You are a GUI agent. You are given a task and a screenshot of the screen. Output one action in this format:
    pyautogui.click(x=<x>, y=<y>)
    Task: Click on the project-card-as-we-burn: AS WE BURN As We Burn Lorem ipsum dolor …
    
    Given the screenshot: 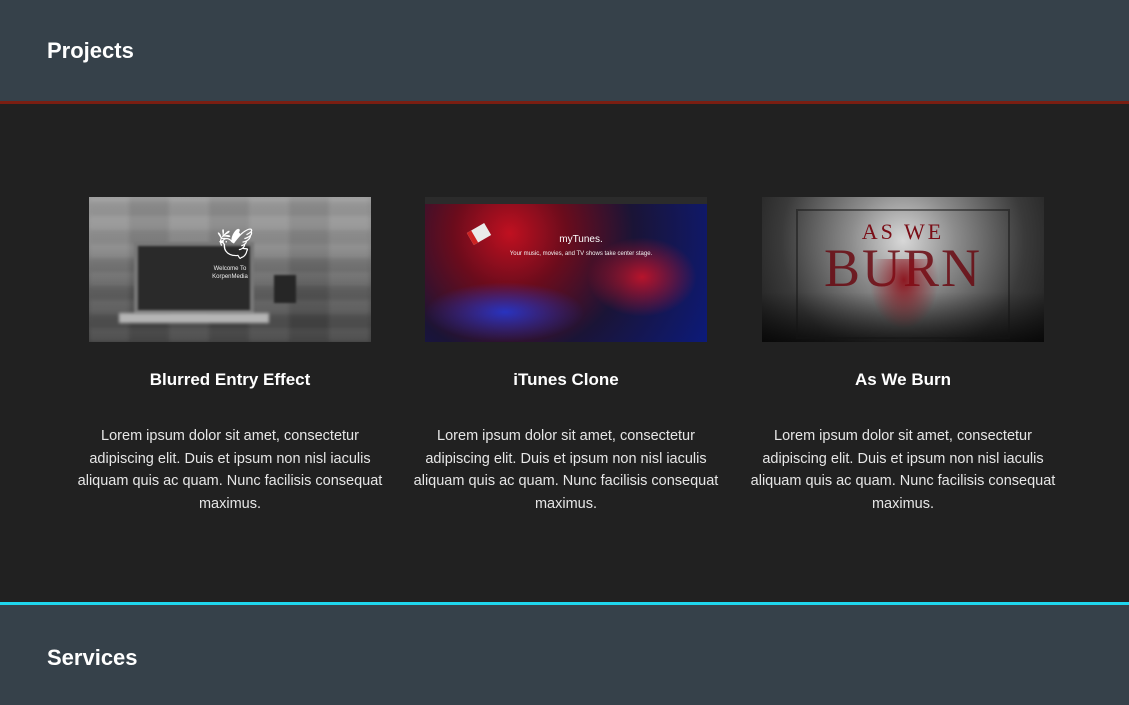 What is the action you would take?
    pyautogui.click(x=903, y=356)
    